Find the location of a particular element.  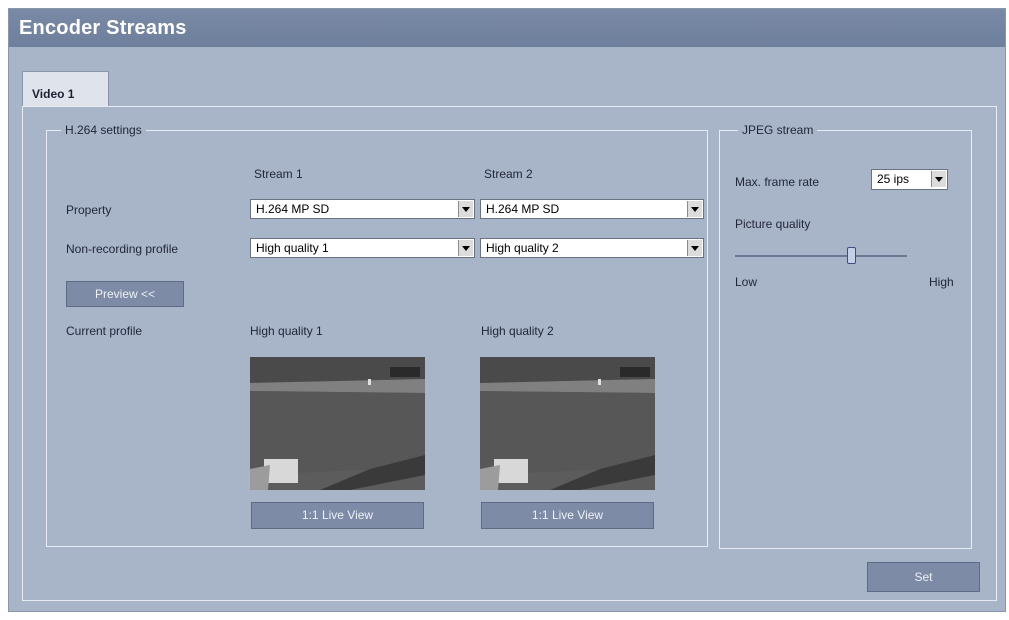

property-stream-2-select: H.264 MP SD is located at coordinates (592, 209).